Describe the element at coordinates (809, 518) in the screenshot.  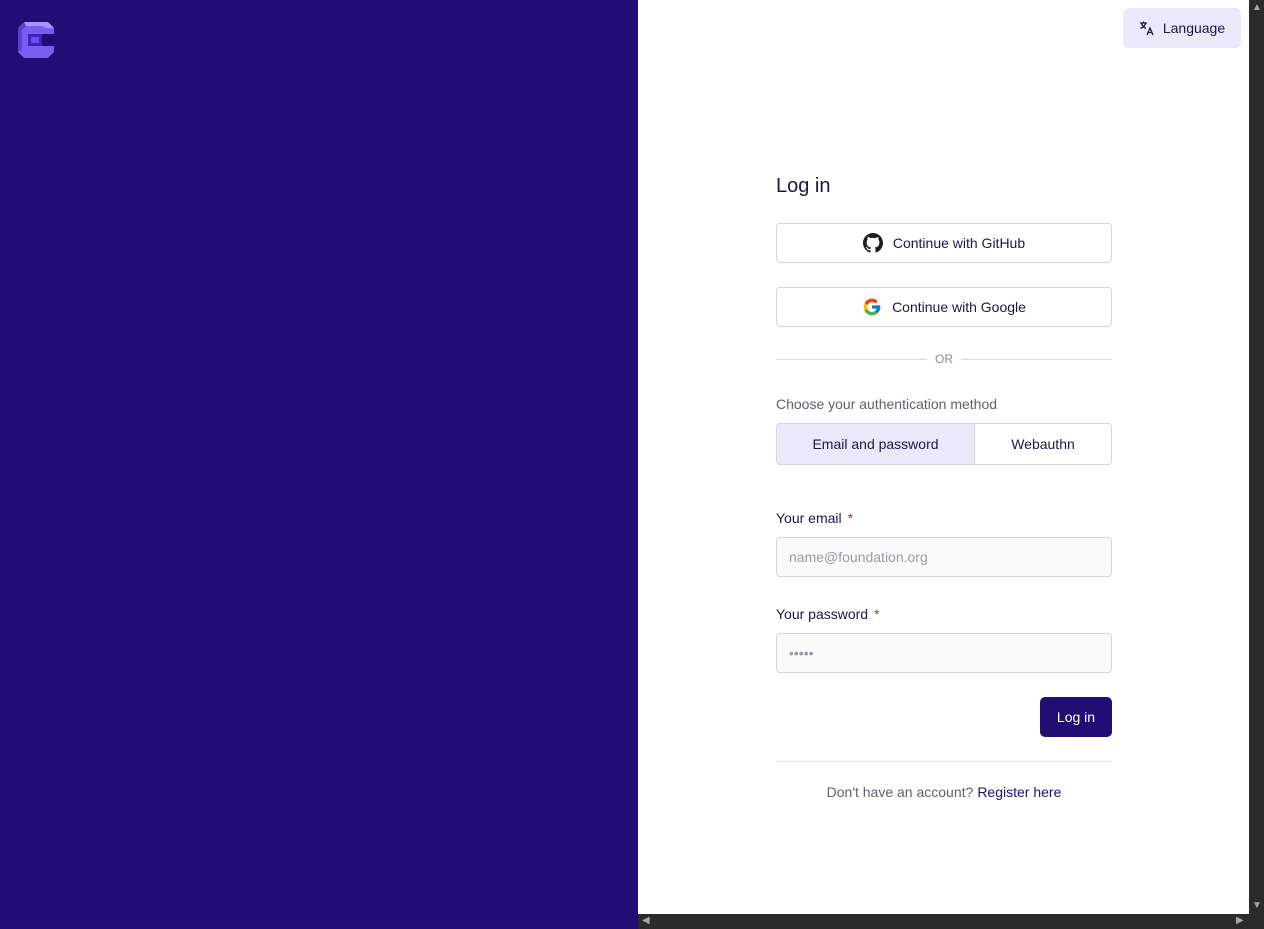
I see `email-label-text: Your email` at that location.